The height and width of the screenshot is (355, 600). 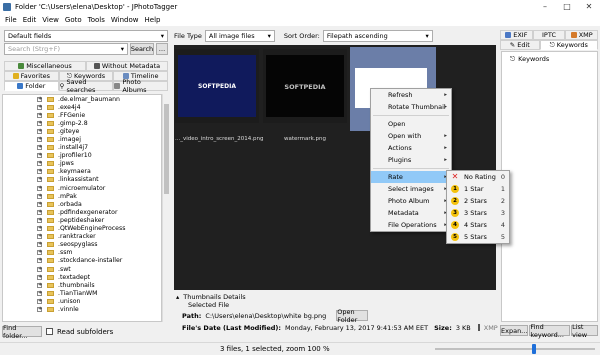 I want to click on tab-photo-albums: Photo Albums, so click(x=141, y=86).